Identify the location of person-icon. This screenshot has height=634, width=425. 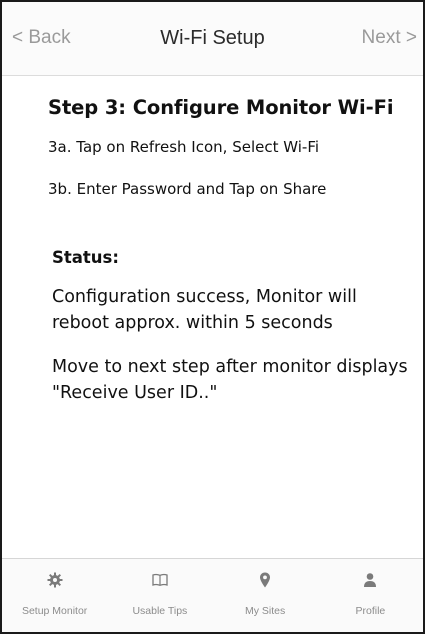
(370, 580).